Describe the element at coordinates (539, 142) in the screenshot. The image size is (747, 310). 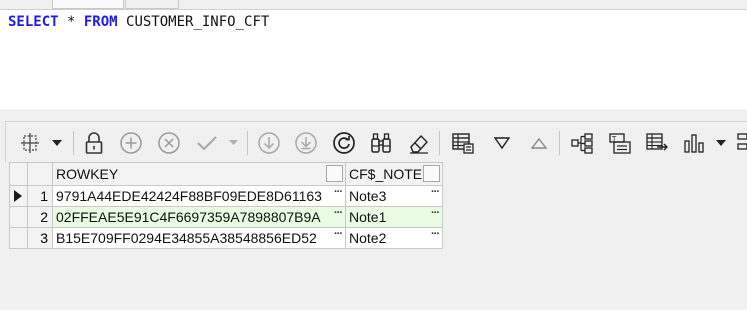
I see `sort-up-icon` at that location.